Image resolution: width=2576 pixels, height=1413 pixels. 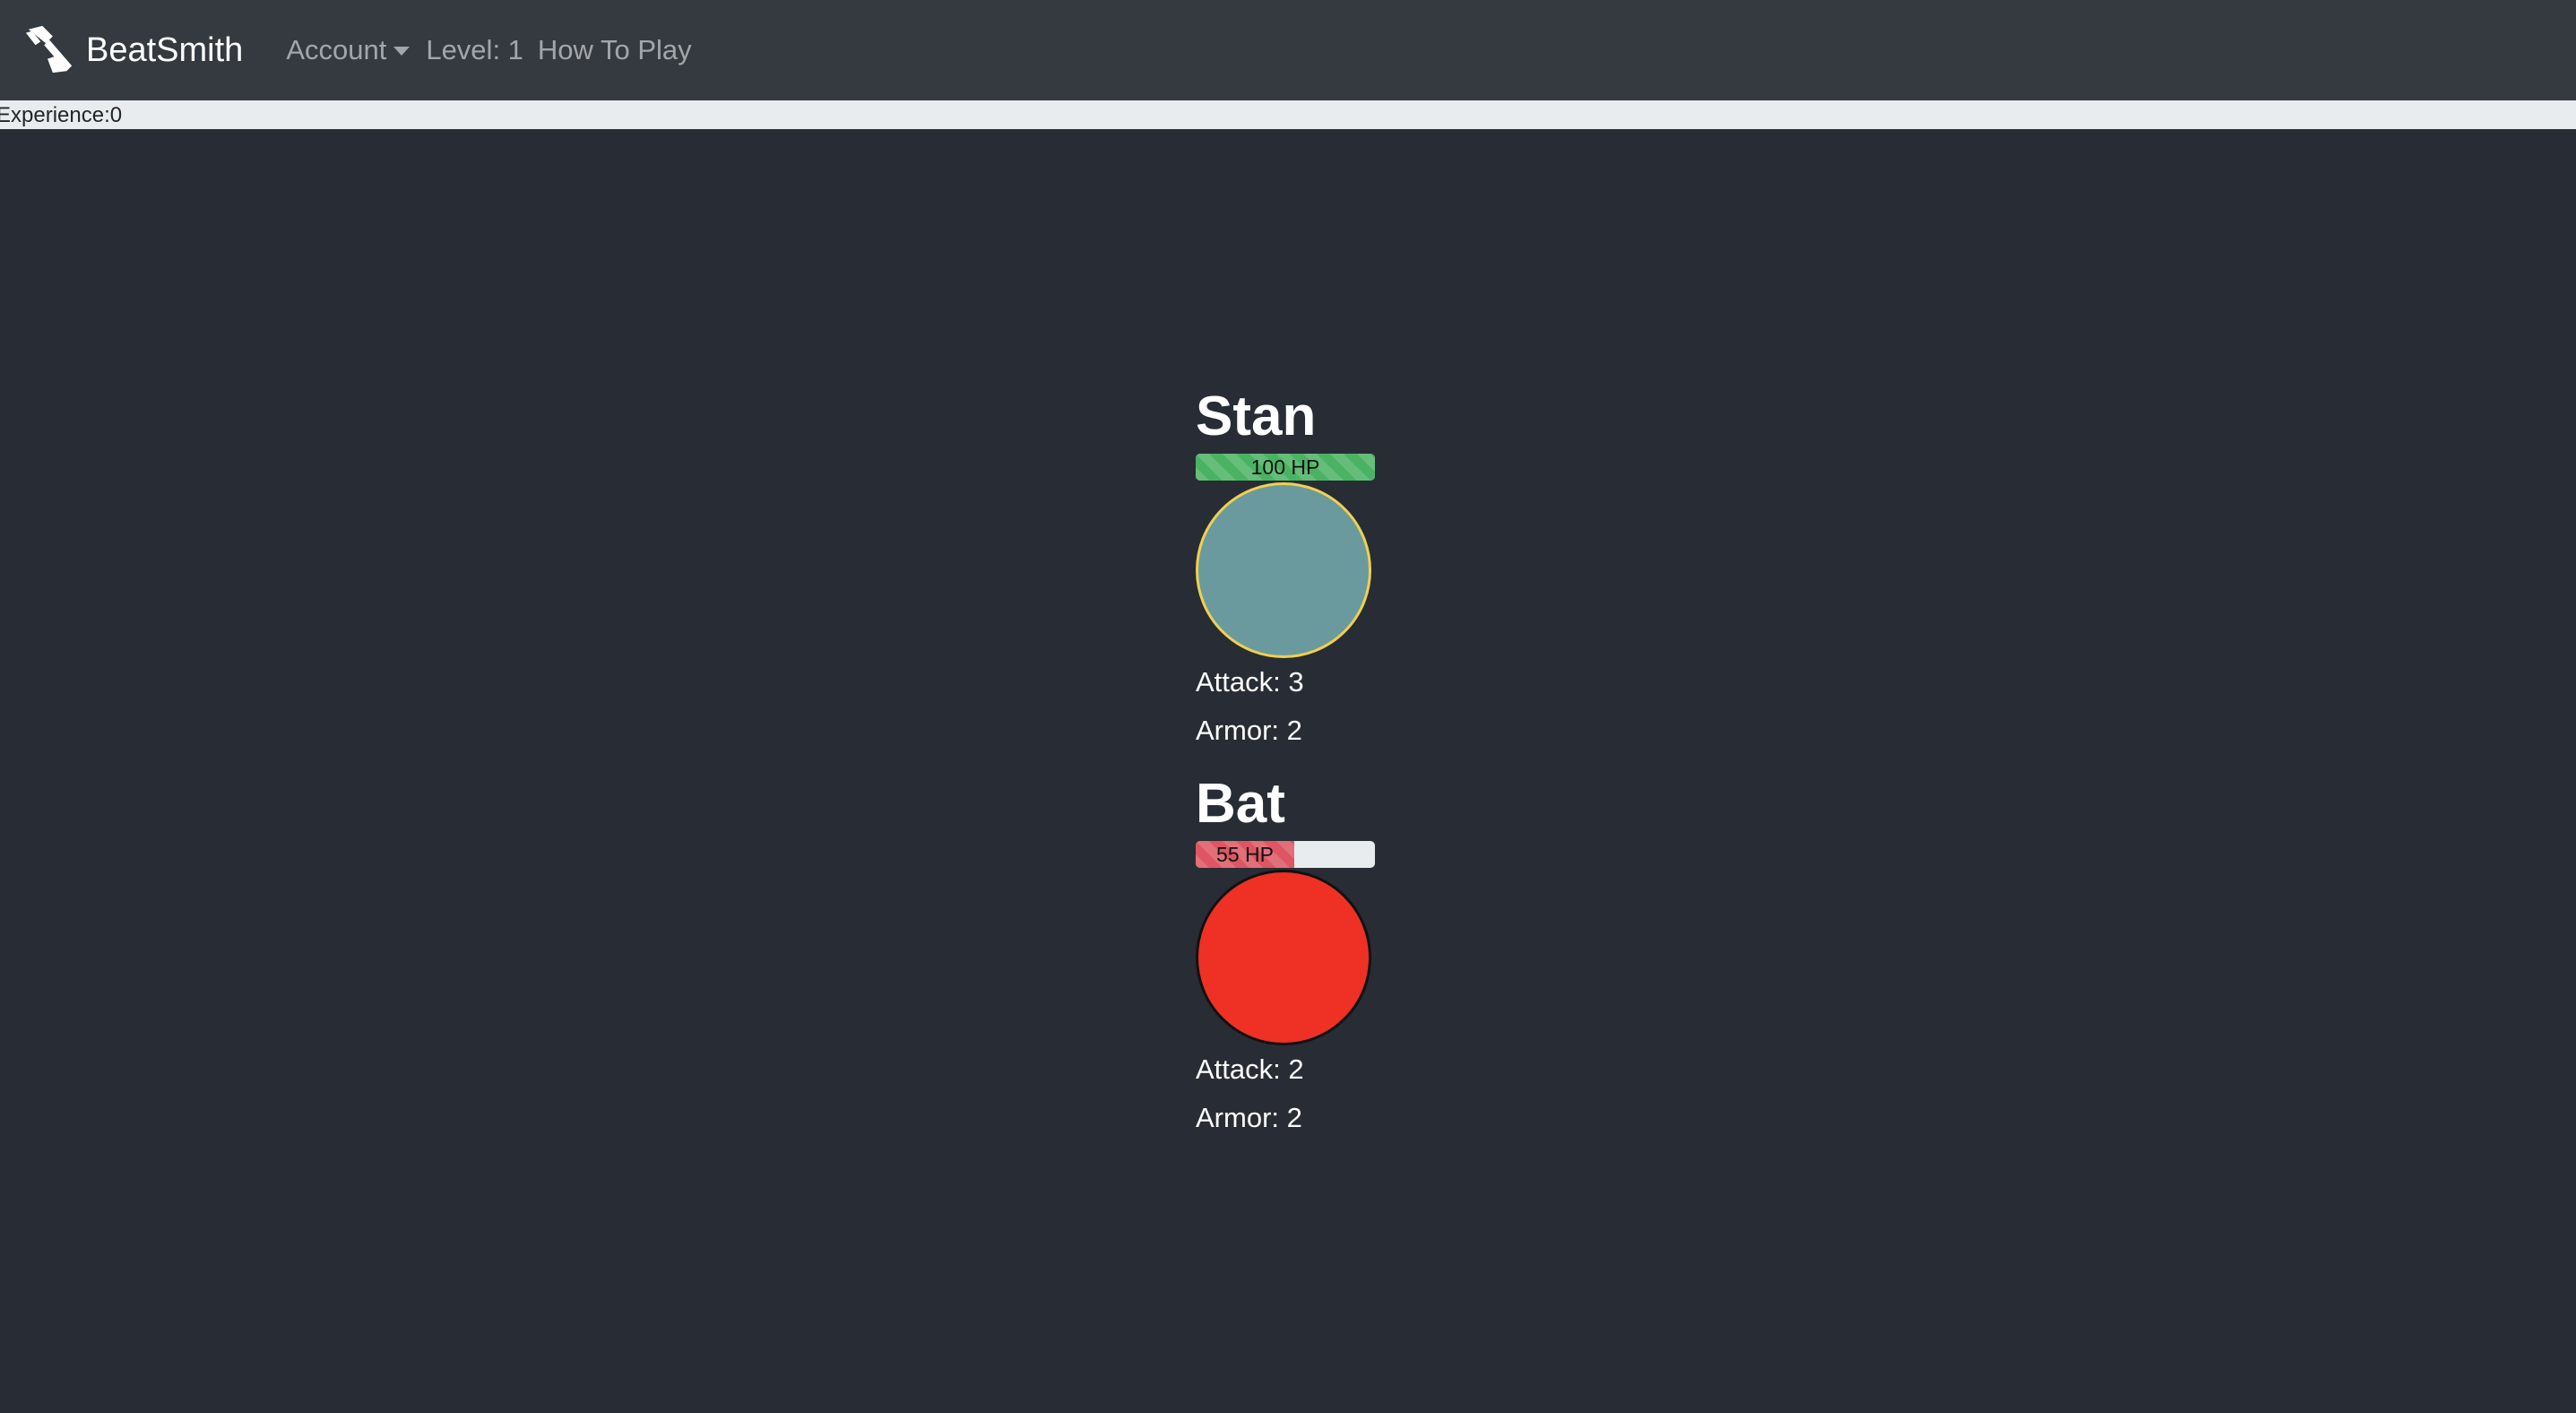 I want to click on hammer-icon, so click(x=49, y=49).